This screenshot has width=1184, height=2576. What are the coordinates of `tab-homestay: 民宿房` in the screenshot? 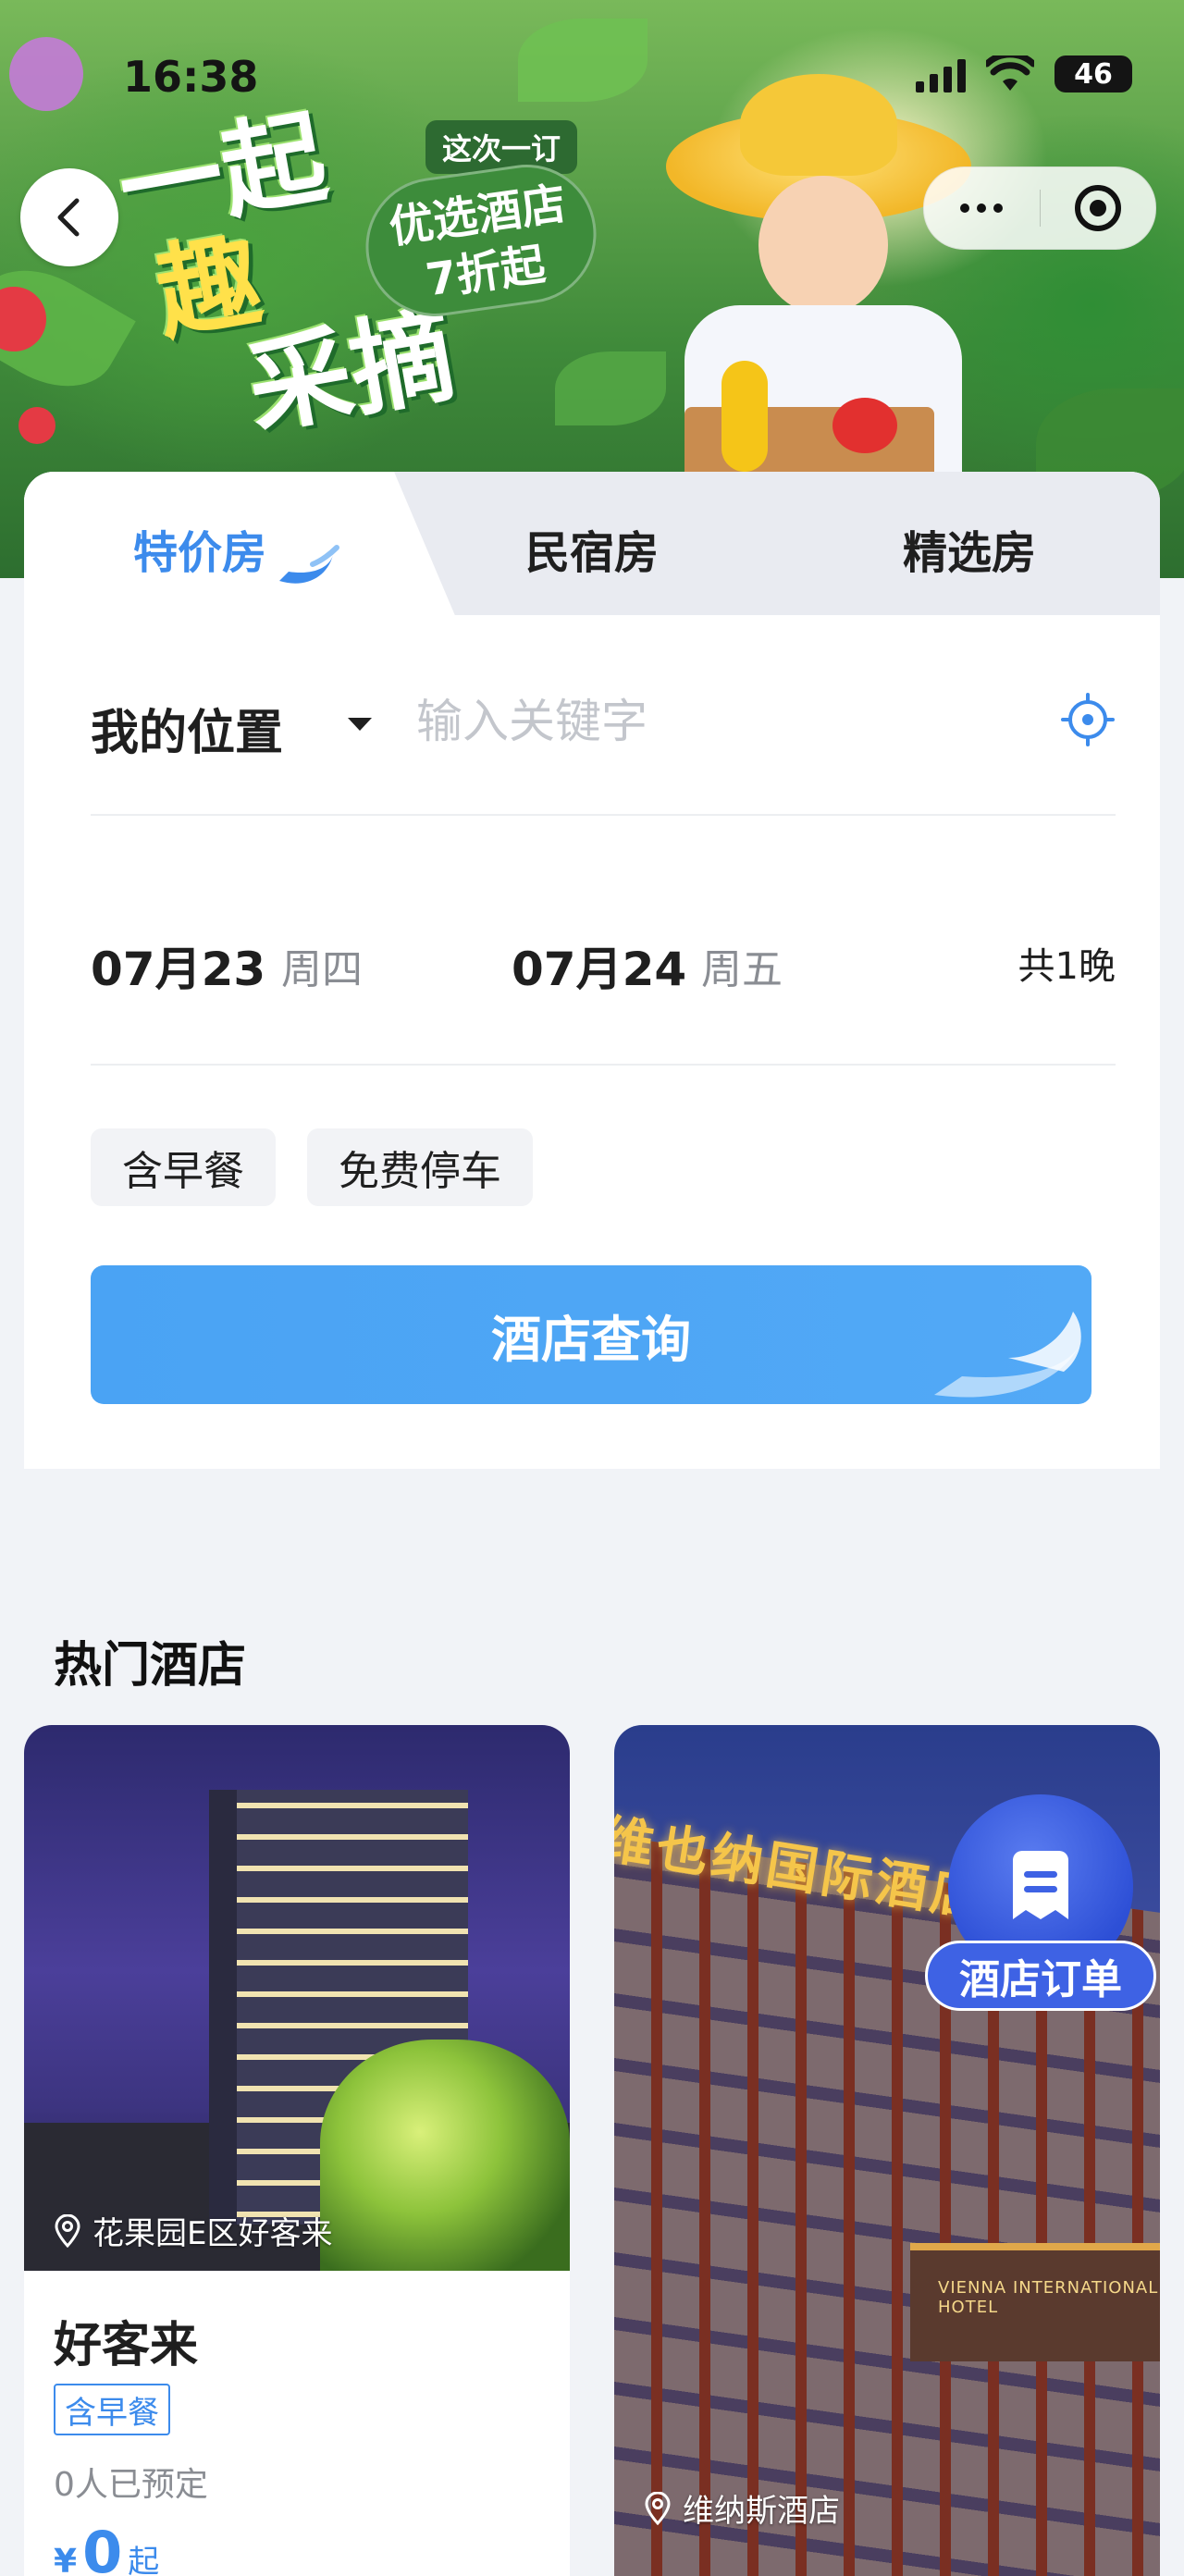 It's located at (592, 548).